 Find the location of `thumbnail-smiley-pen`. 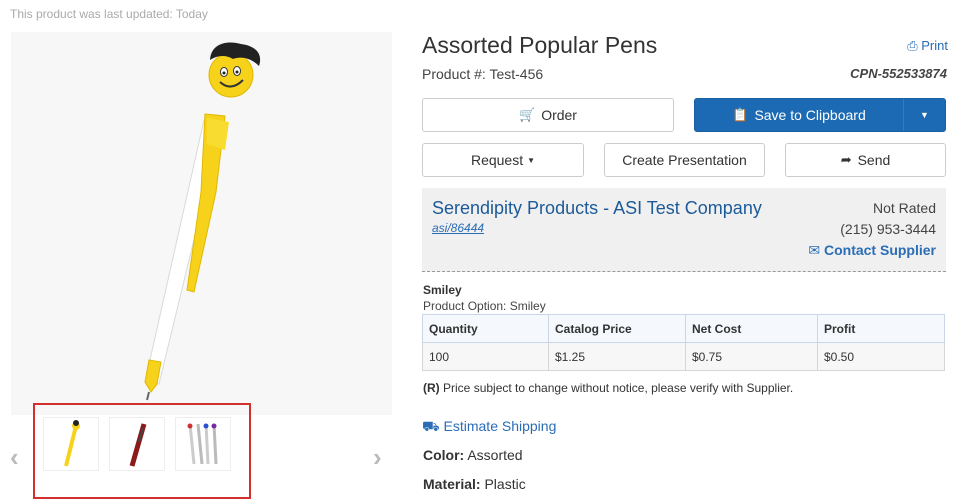

thumbnail-smiley-pen is located at coordinates (71, 444).